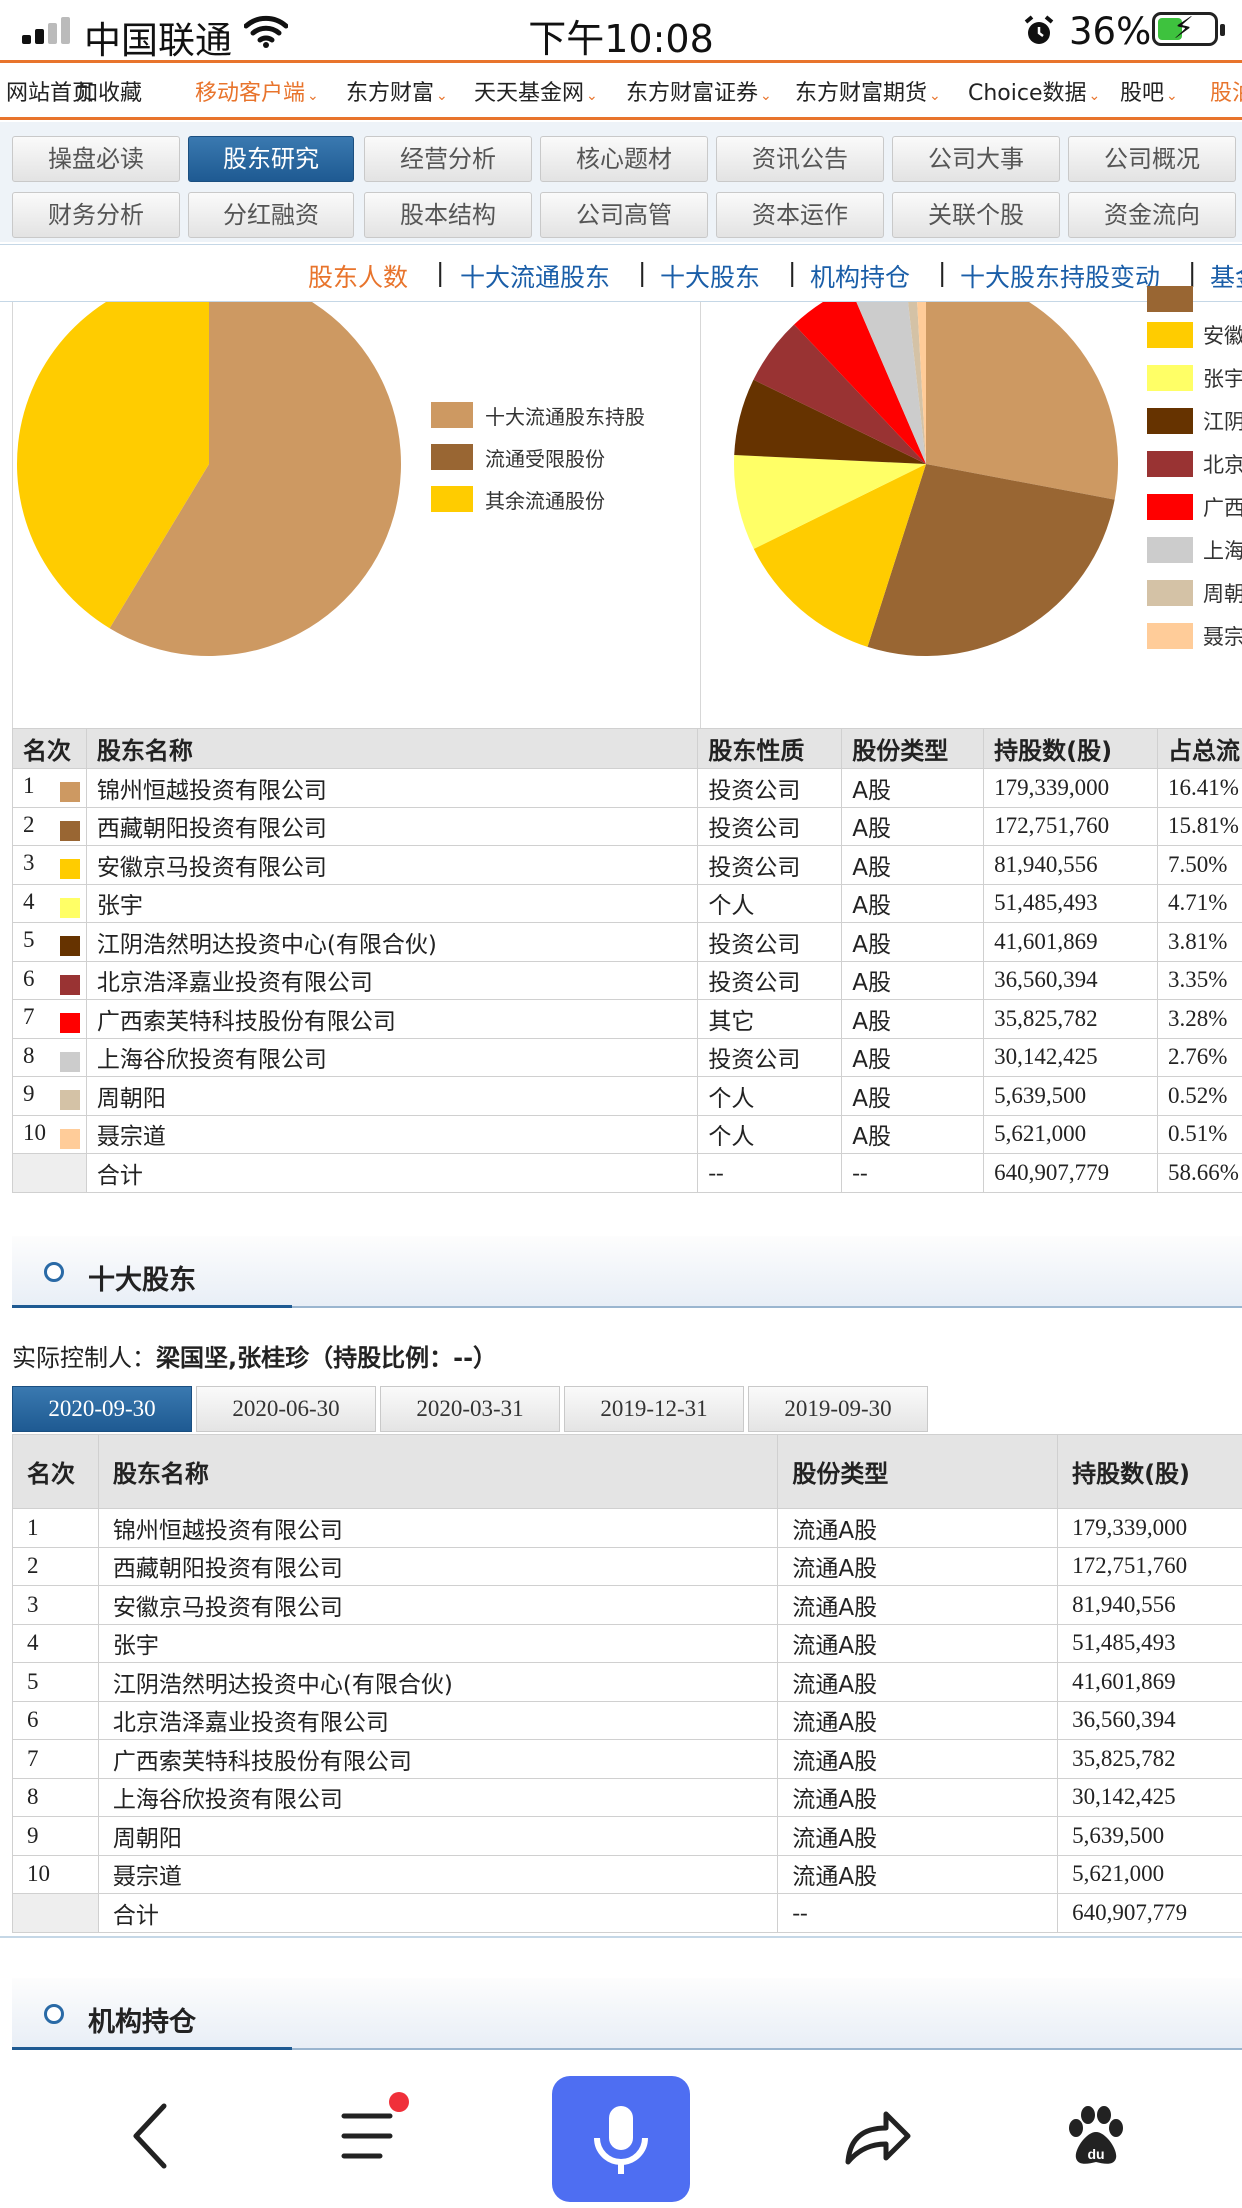 The height and width of the screenshot is (2208, 1242). I want to click on tab-operations: 经营分析, so click(448, 159).